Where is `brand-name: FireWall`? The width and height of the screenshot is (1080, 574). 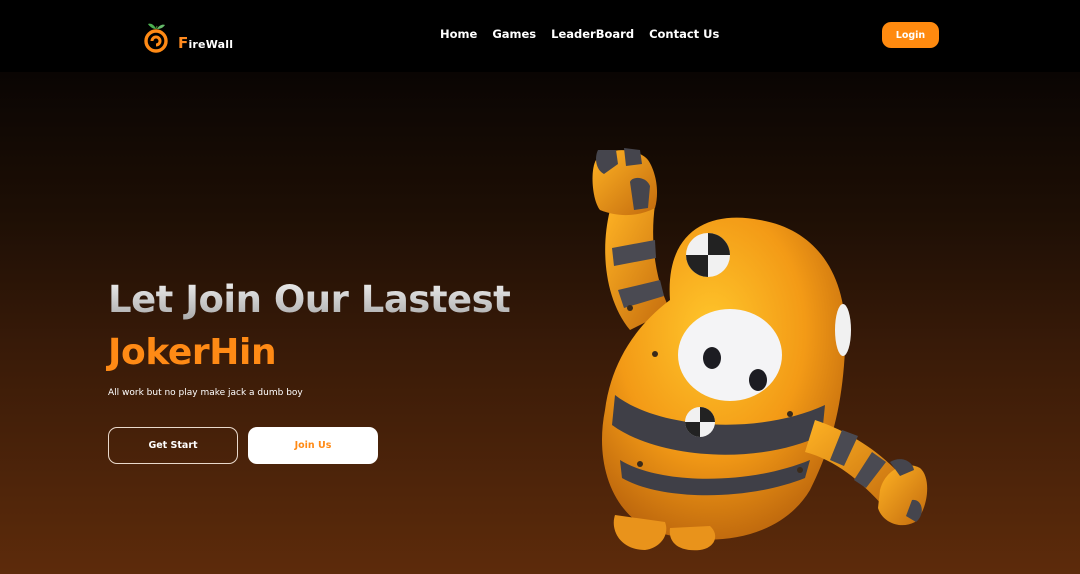 brand-name: FireWall is located at coordinates (205, 43).